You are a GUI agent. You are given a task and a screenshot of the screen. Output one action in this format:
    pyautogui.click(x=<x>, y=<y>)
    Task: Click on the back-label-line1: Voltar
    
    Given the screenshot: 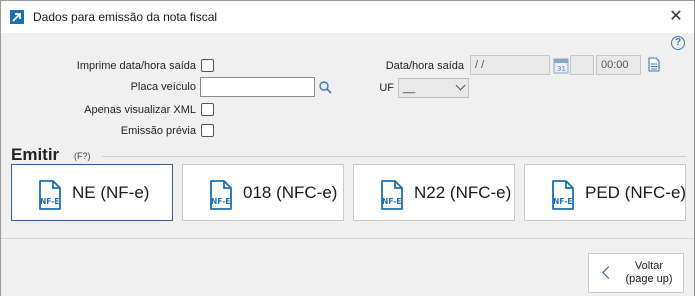 What is the action you would take?
    pyautogui.click(x=649, y=266)
    